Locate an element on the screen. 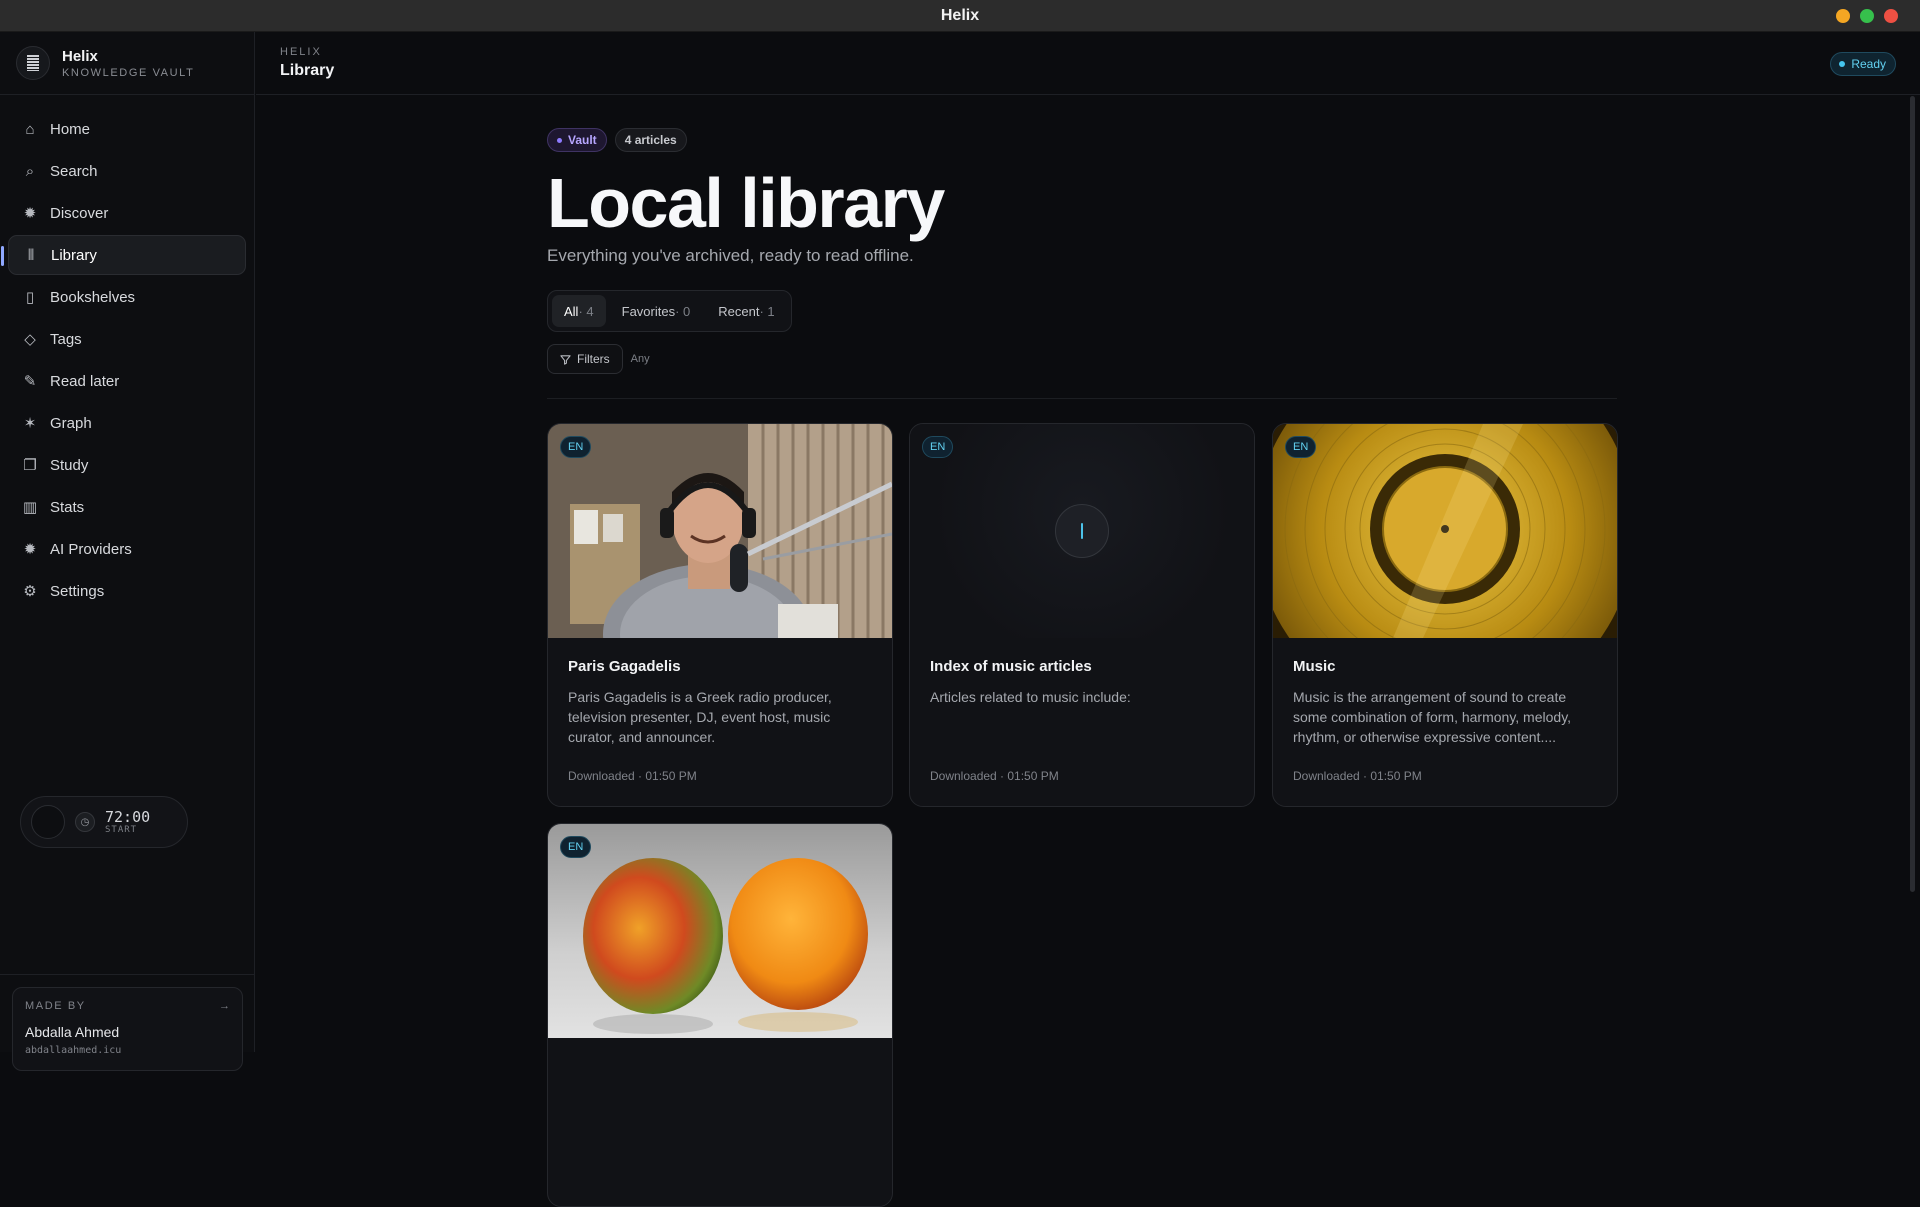 The image size is (1920, 1207). sidebar-item-label: Tags is located at coordinates (66, 339).